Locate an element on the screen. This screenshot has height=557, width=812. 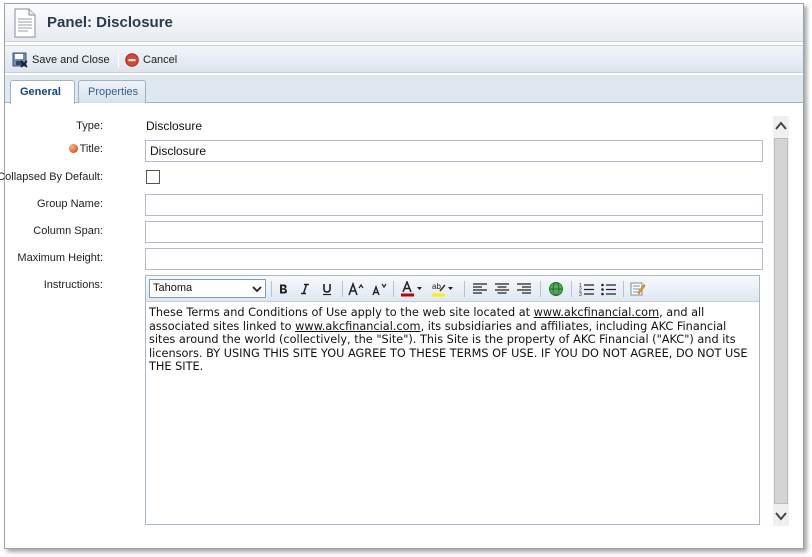
cancel-label: Cancel is located at coordinates (160, 60).